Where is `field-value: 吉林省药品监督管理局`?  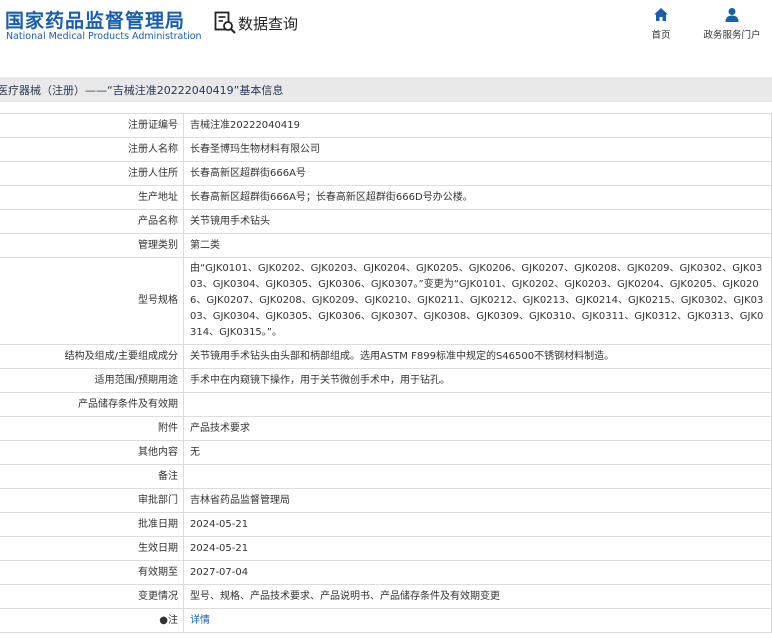 field-value: 吉林省药品监督管理局 is located at coordinates (477, 500).